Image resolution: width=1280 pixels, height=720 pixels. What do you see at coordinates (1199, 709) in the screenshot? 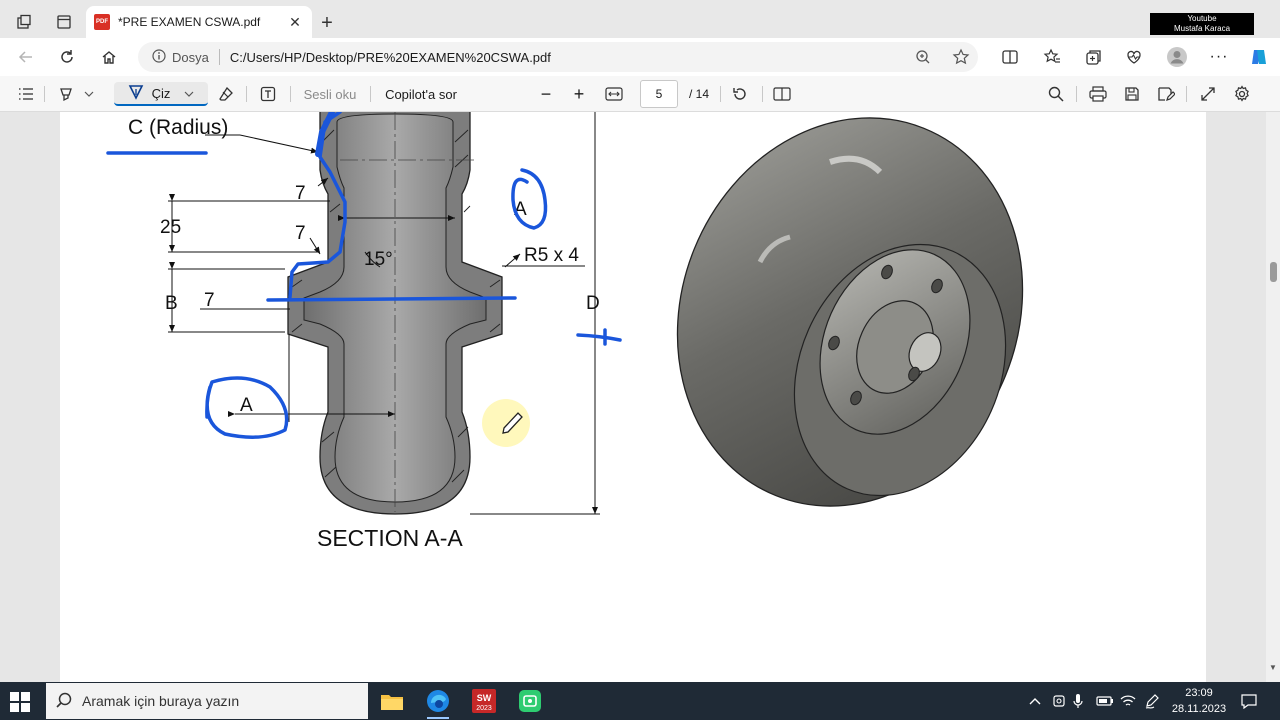
I see `clock-date: 28.11.2023` at bounding box center [1199, 709].